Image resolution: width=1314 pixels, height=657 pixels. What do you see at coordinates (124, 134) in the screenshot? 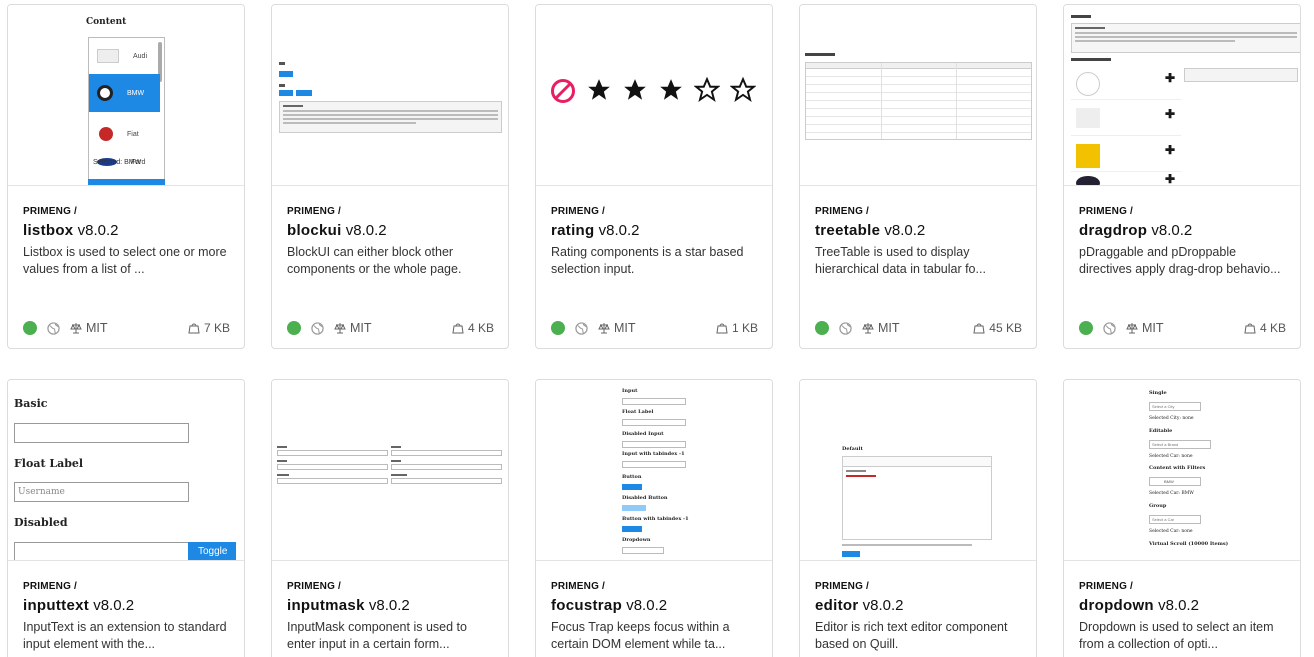
I see `listbox-option: Fiat` at bounding box center [124, 134].